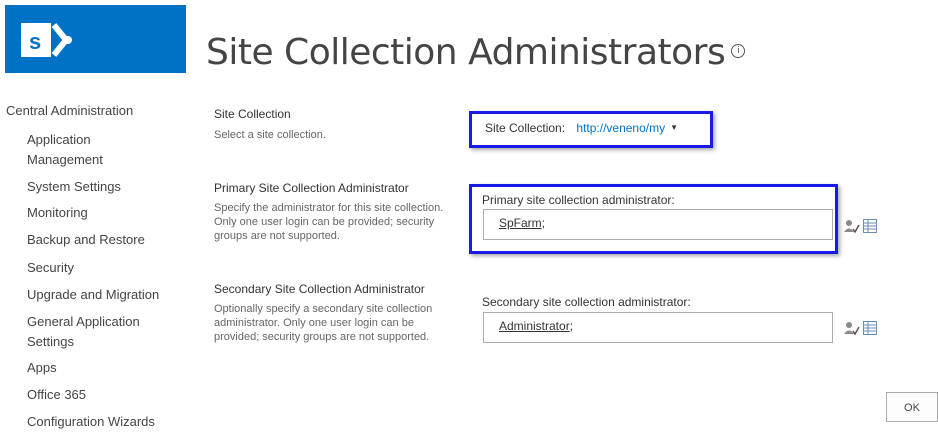 This screenshot has height=432, width=938. What do you see at coordinates (311, 188) in the screenshot?
I see `primary-admin-section-title: Primary Site Collection Administrator` at bounding box center [311, 188].